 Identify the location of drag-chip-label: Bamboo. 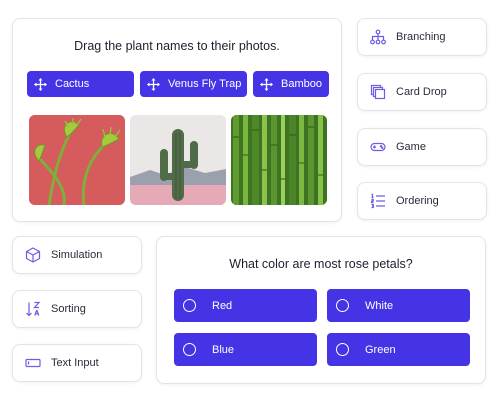
(301, 84).